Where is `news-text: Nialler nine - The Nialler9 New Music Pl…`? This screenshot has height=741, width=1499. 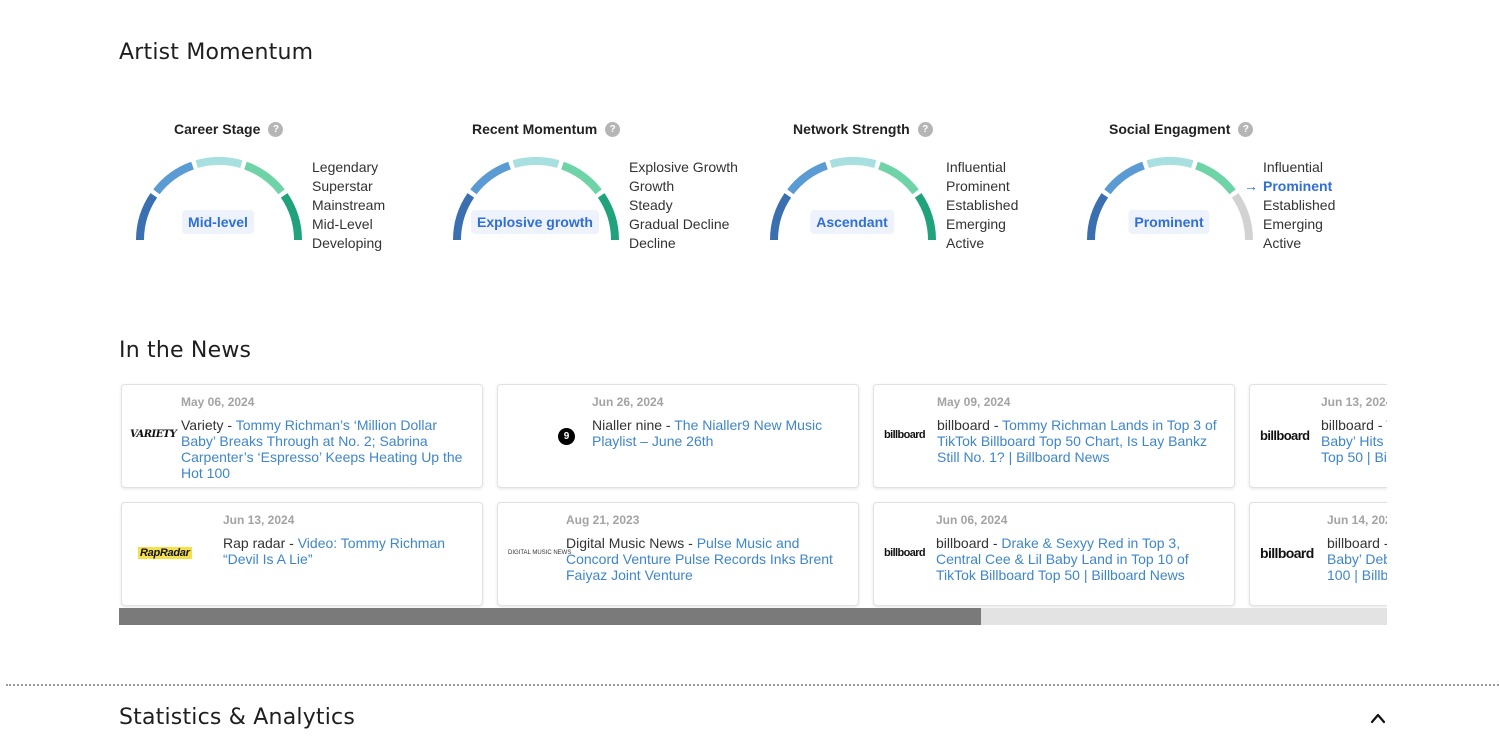 news-text: Nialler nine - The Nialler9 New Music Pl… is located at coordinates (707, 433).